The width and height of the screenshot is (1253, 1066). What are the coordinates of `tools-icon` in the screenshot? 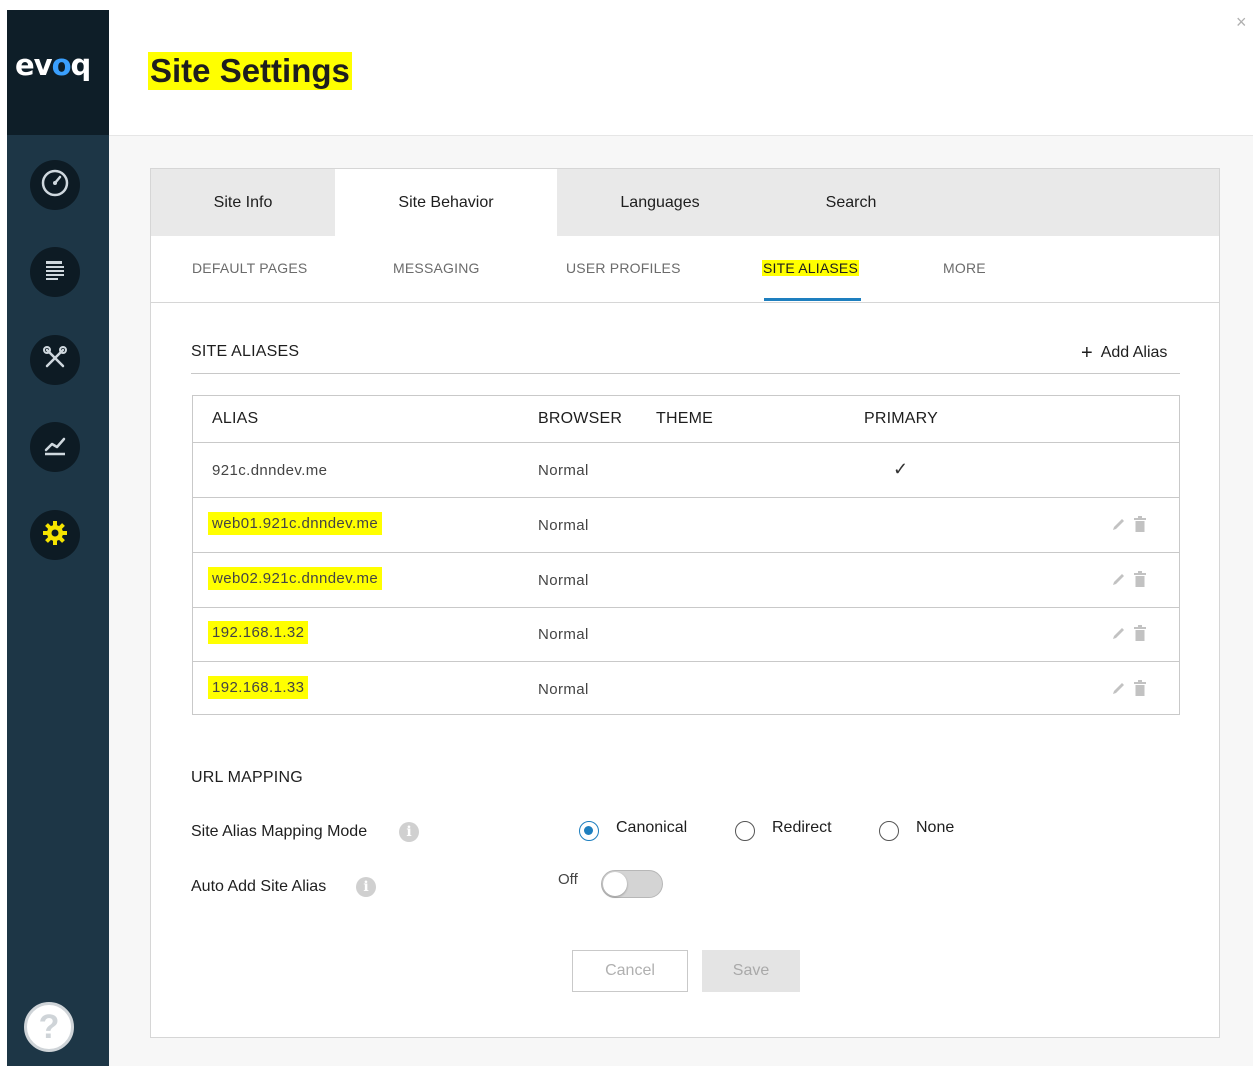 It's located at (55, 360).